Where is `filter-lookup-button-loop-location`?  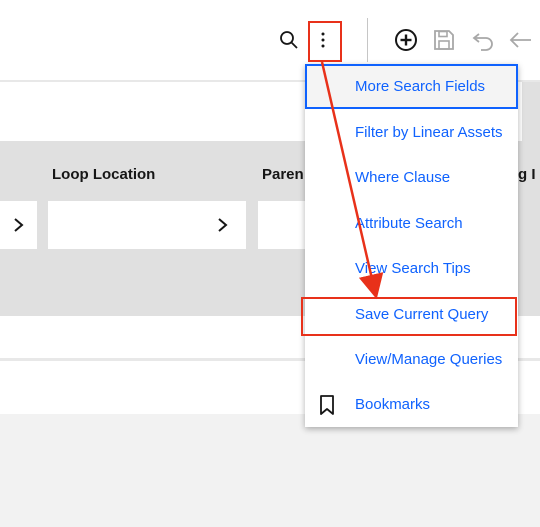
filter-lookup-button-loop-location is located at coordinates (223, 225).